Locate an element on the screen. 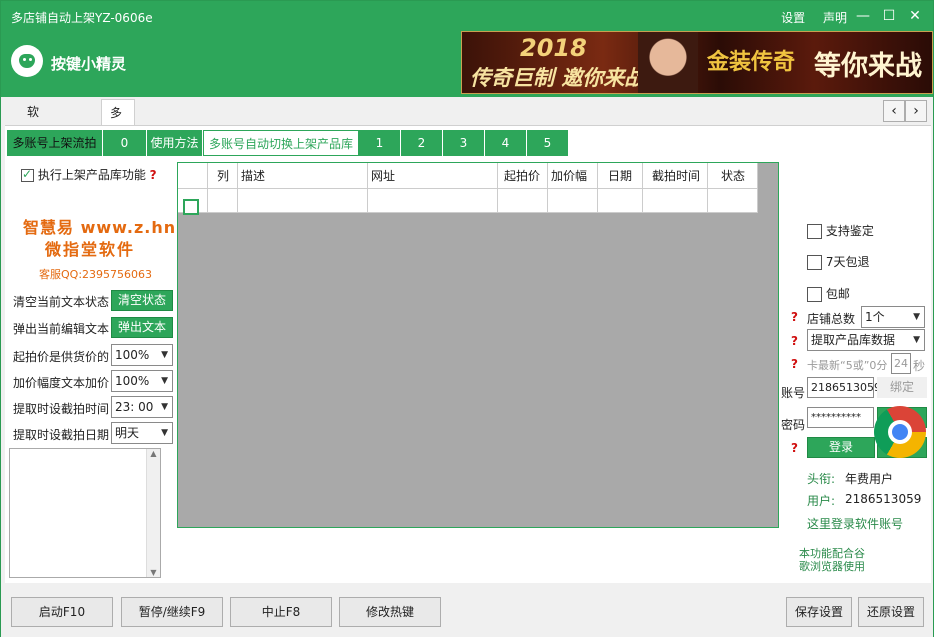 This screenshot has width=934, height=637. pause-resume-button: 暂停/继续F9 is located at coordinates (172, 612).